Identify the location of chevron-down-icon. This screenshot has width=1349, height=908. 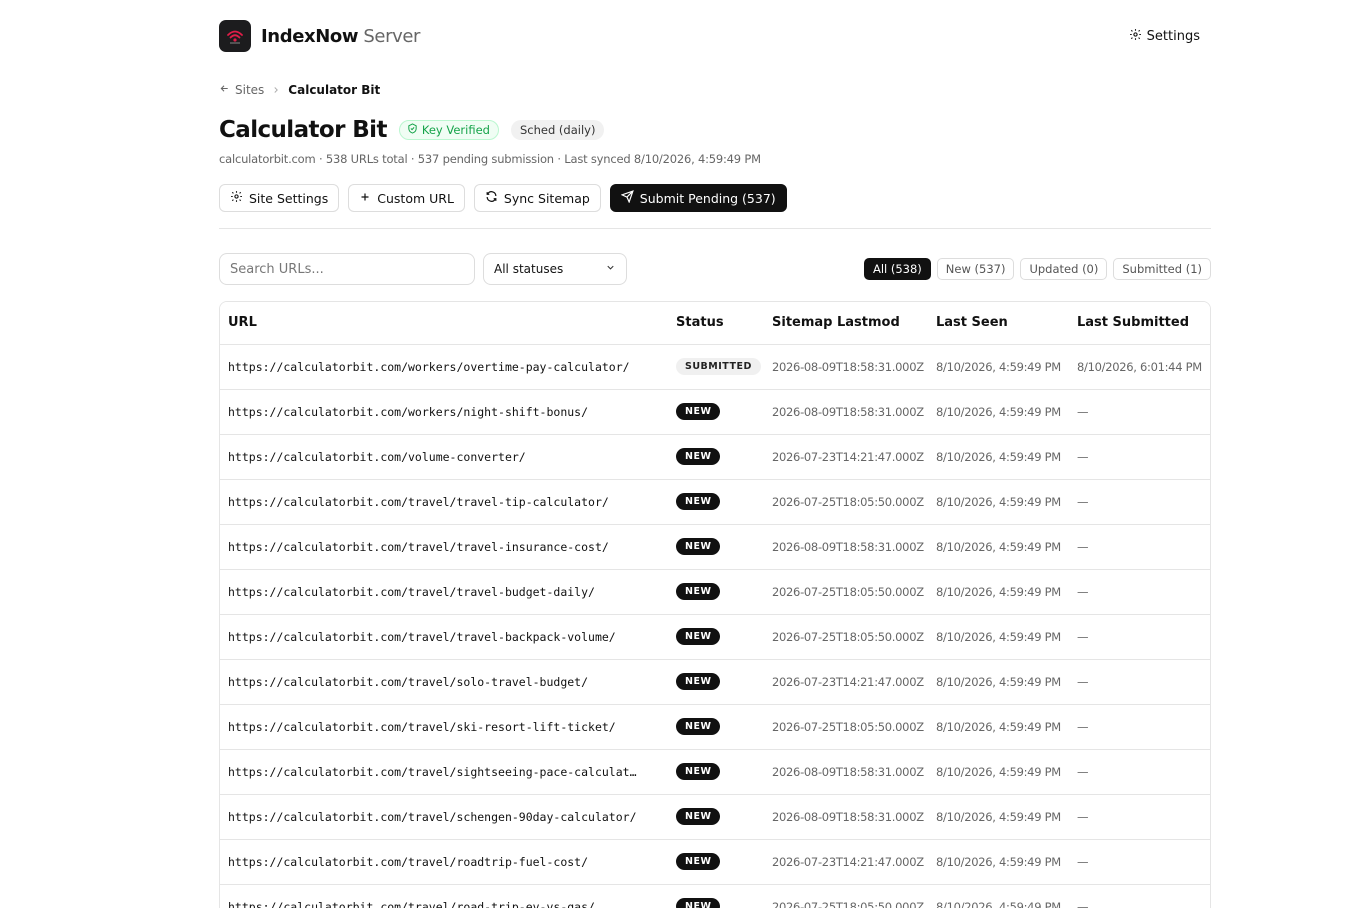
(610, 269).